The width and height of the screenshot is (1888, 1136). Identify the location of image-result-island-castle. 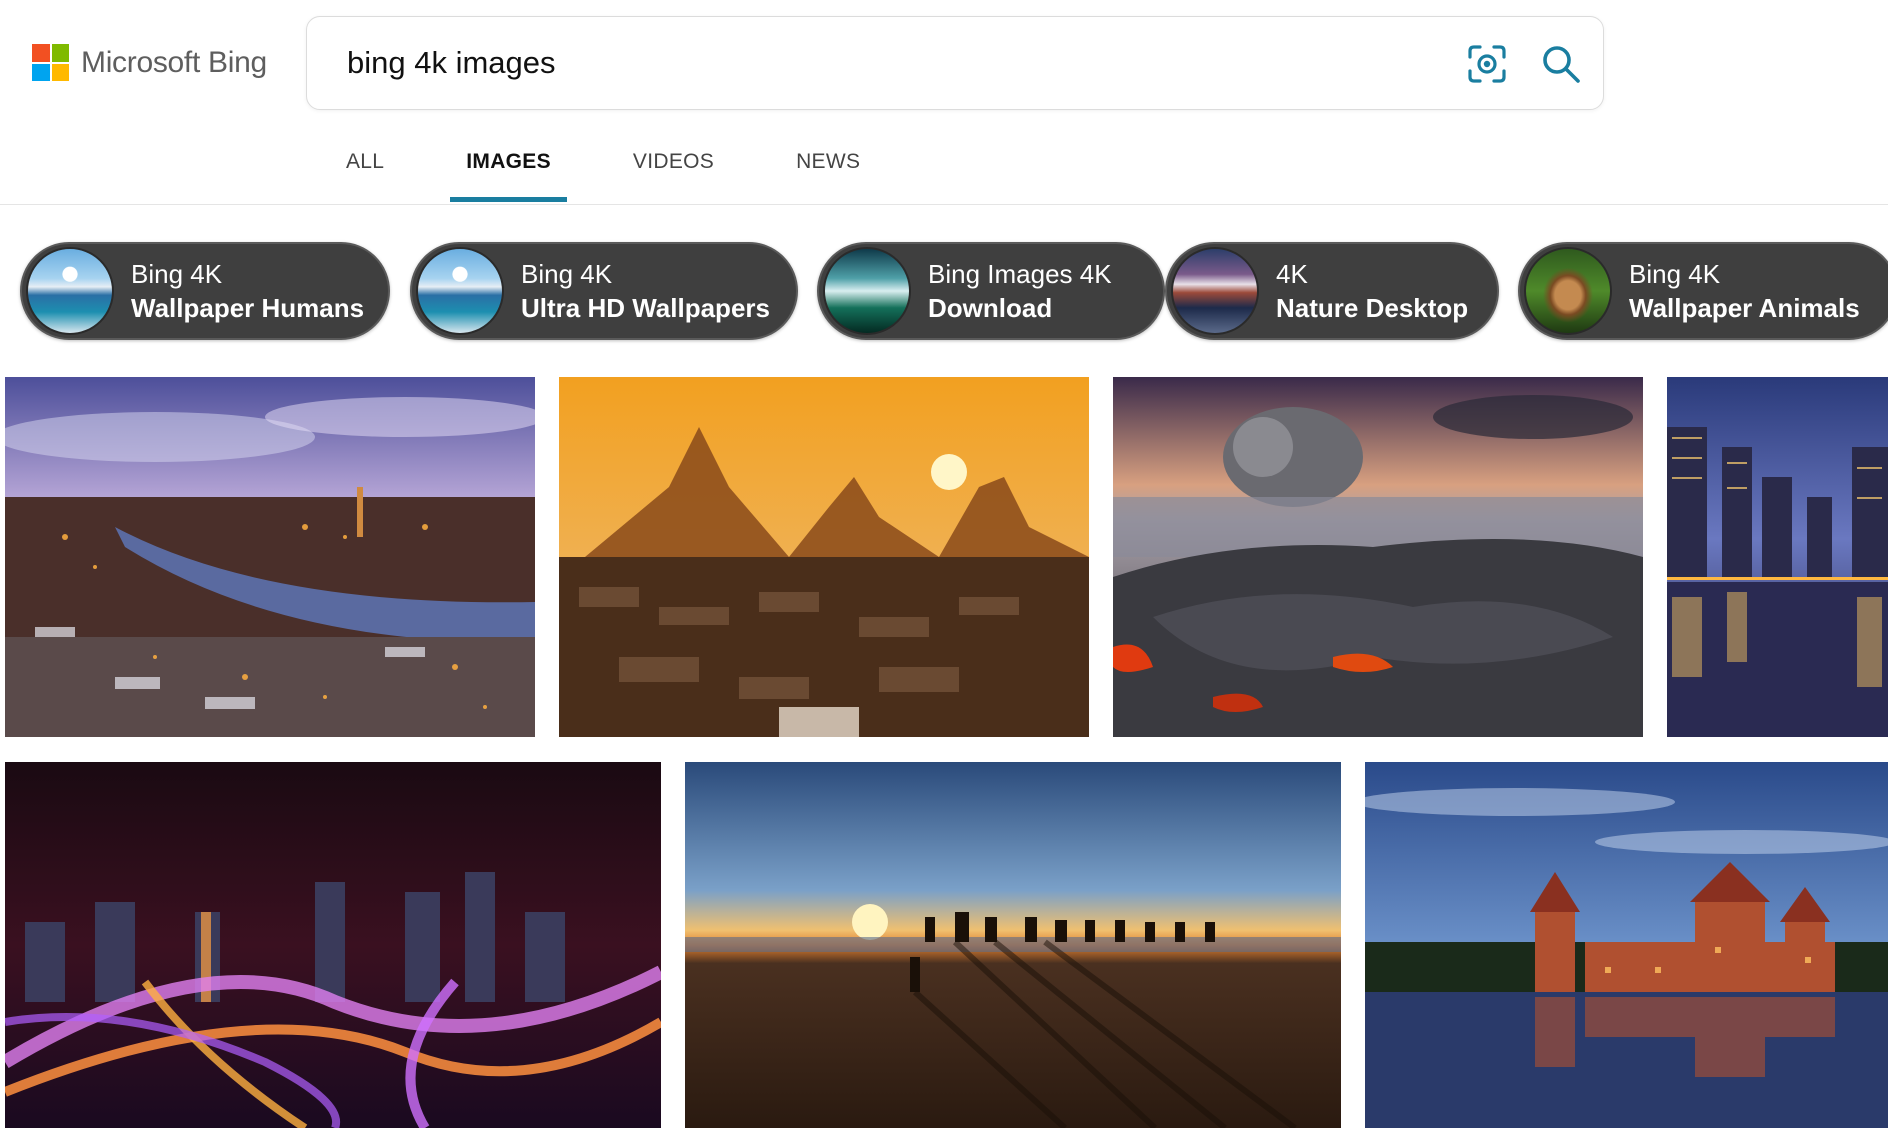
(1626, 945).